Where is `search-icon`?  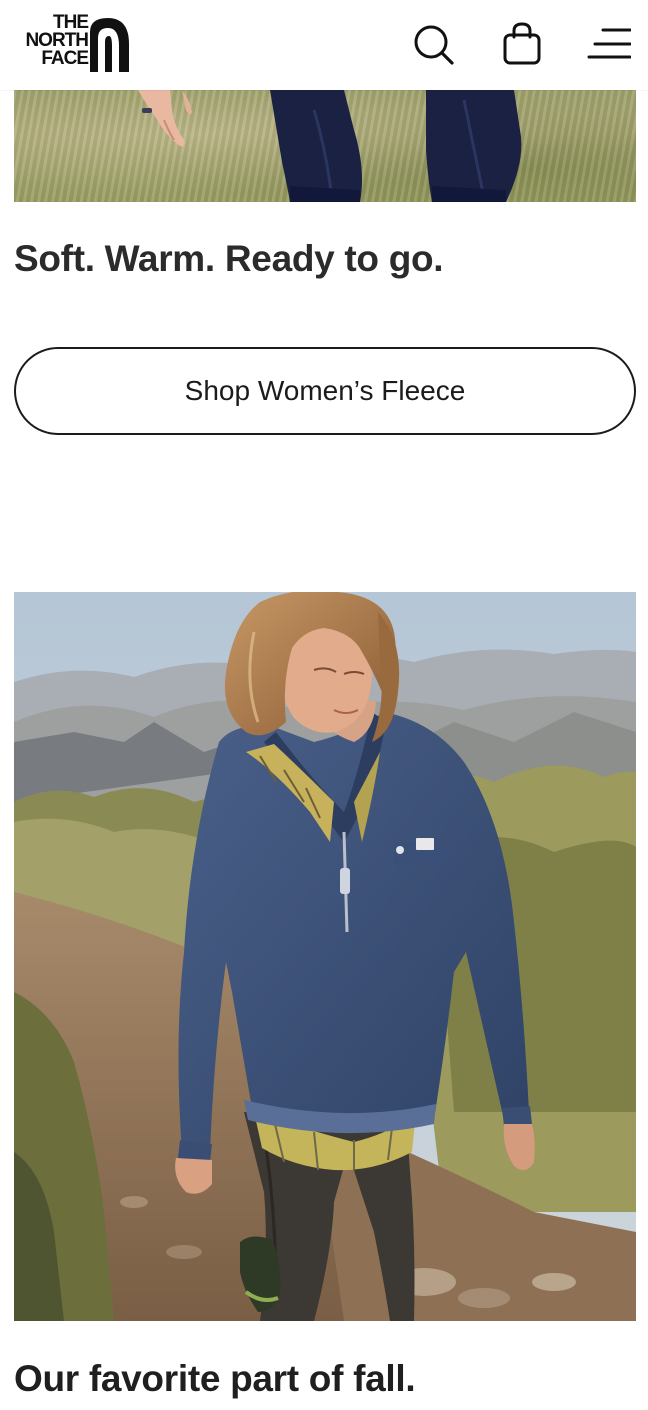 search-icon is located at coordinates (433, 44).